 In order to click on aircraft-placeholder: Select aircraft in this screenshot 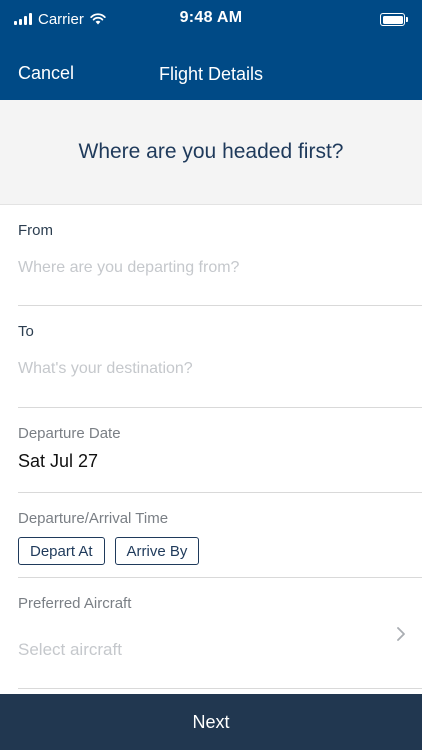, I will do `click(70, 649)`.